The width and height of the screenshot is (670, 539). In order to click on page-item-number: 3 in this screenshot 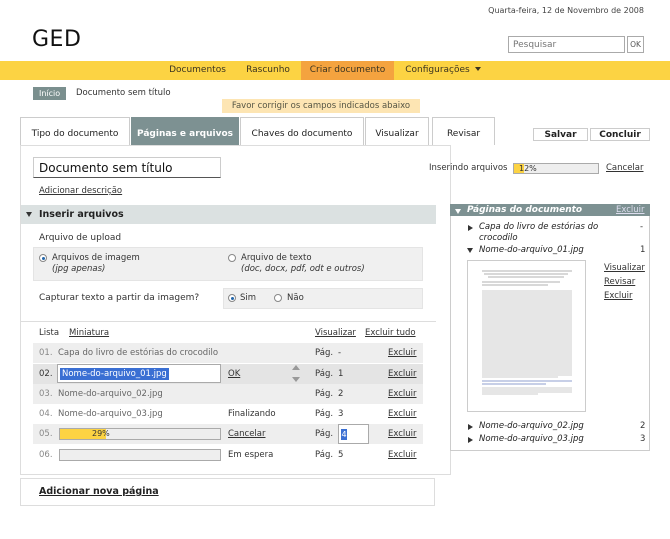, I will do `click(643, 439)`.